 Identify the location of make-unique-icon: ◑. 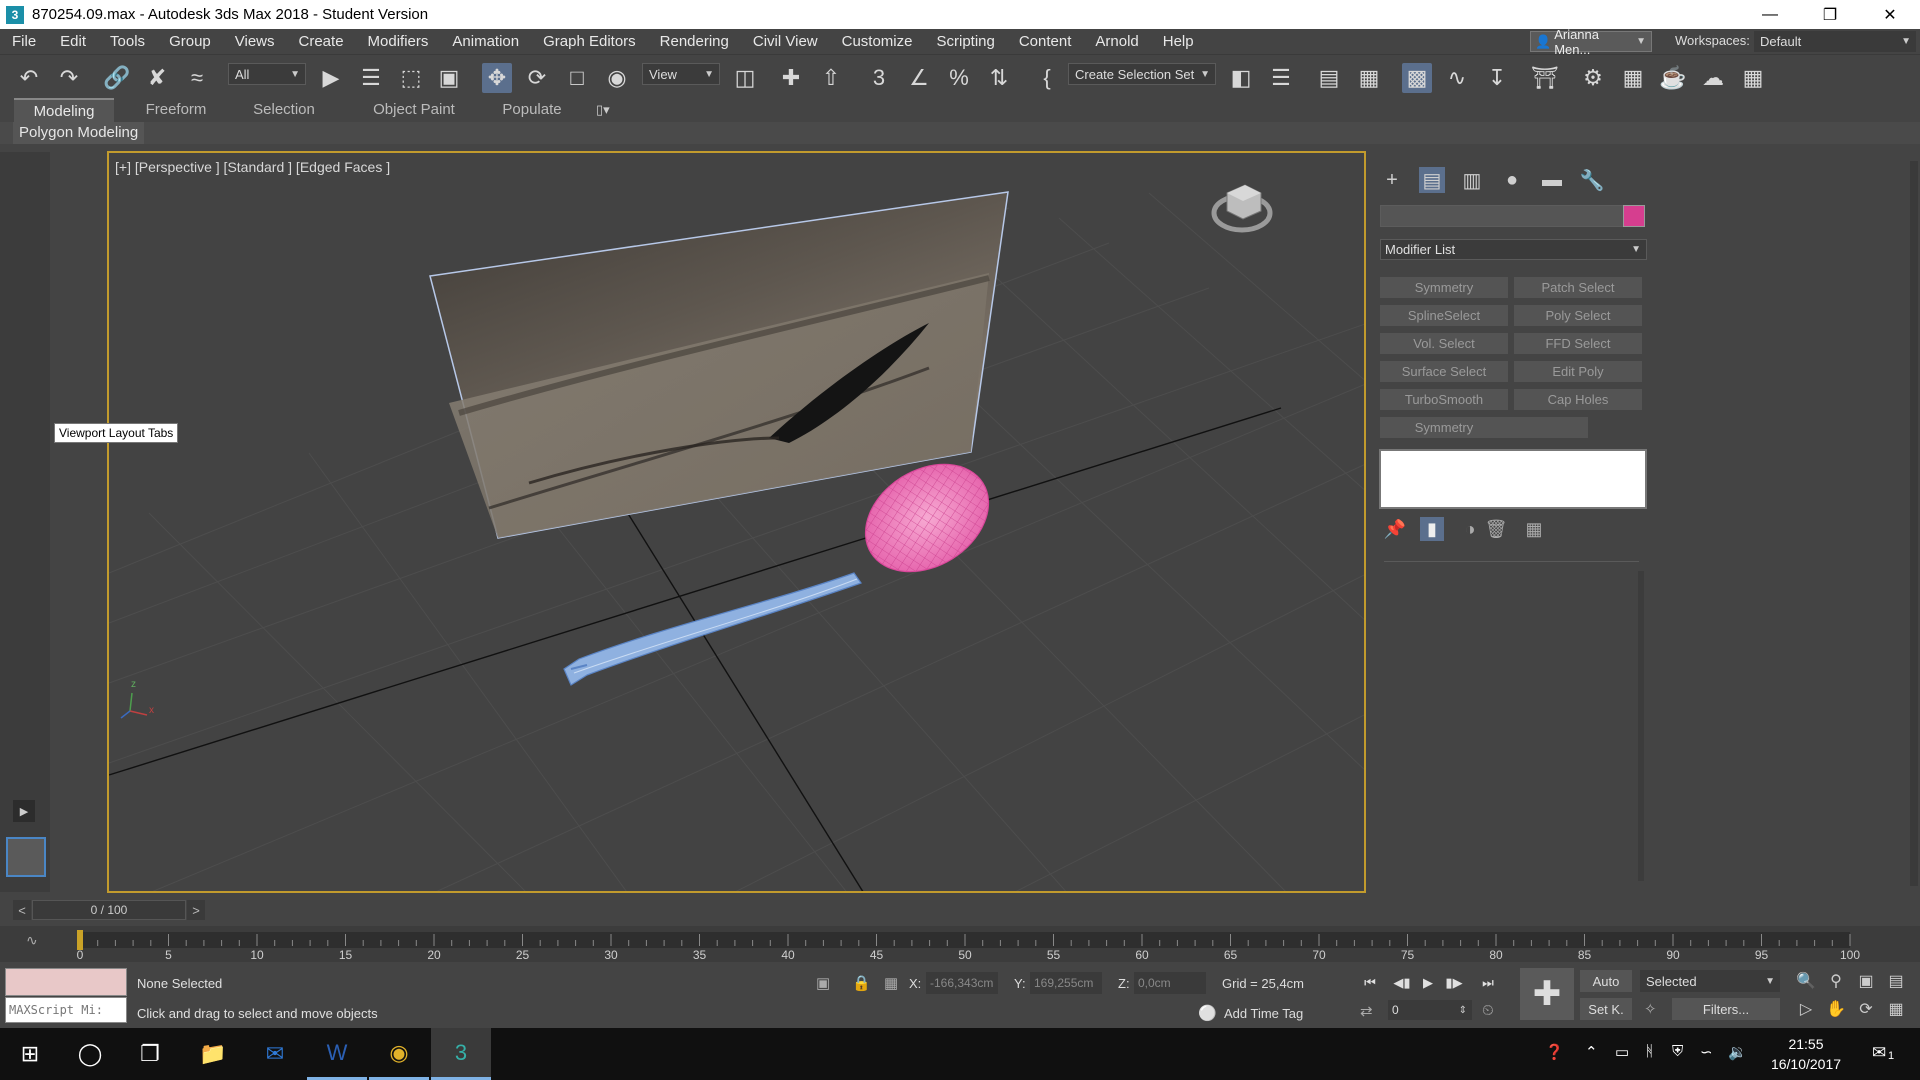
(1470, 529).